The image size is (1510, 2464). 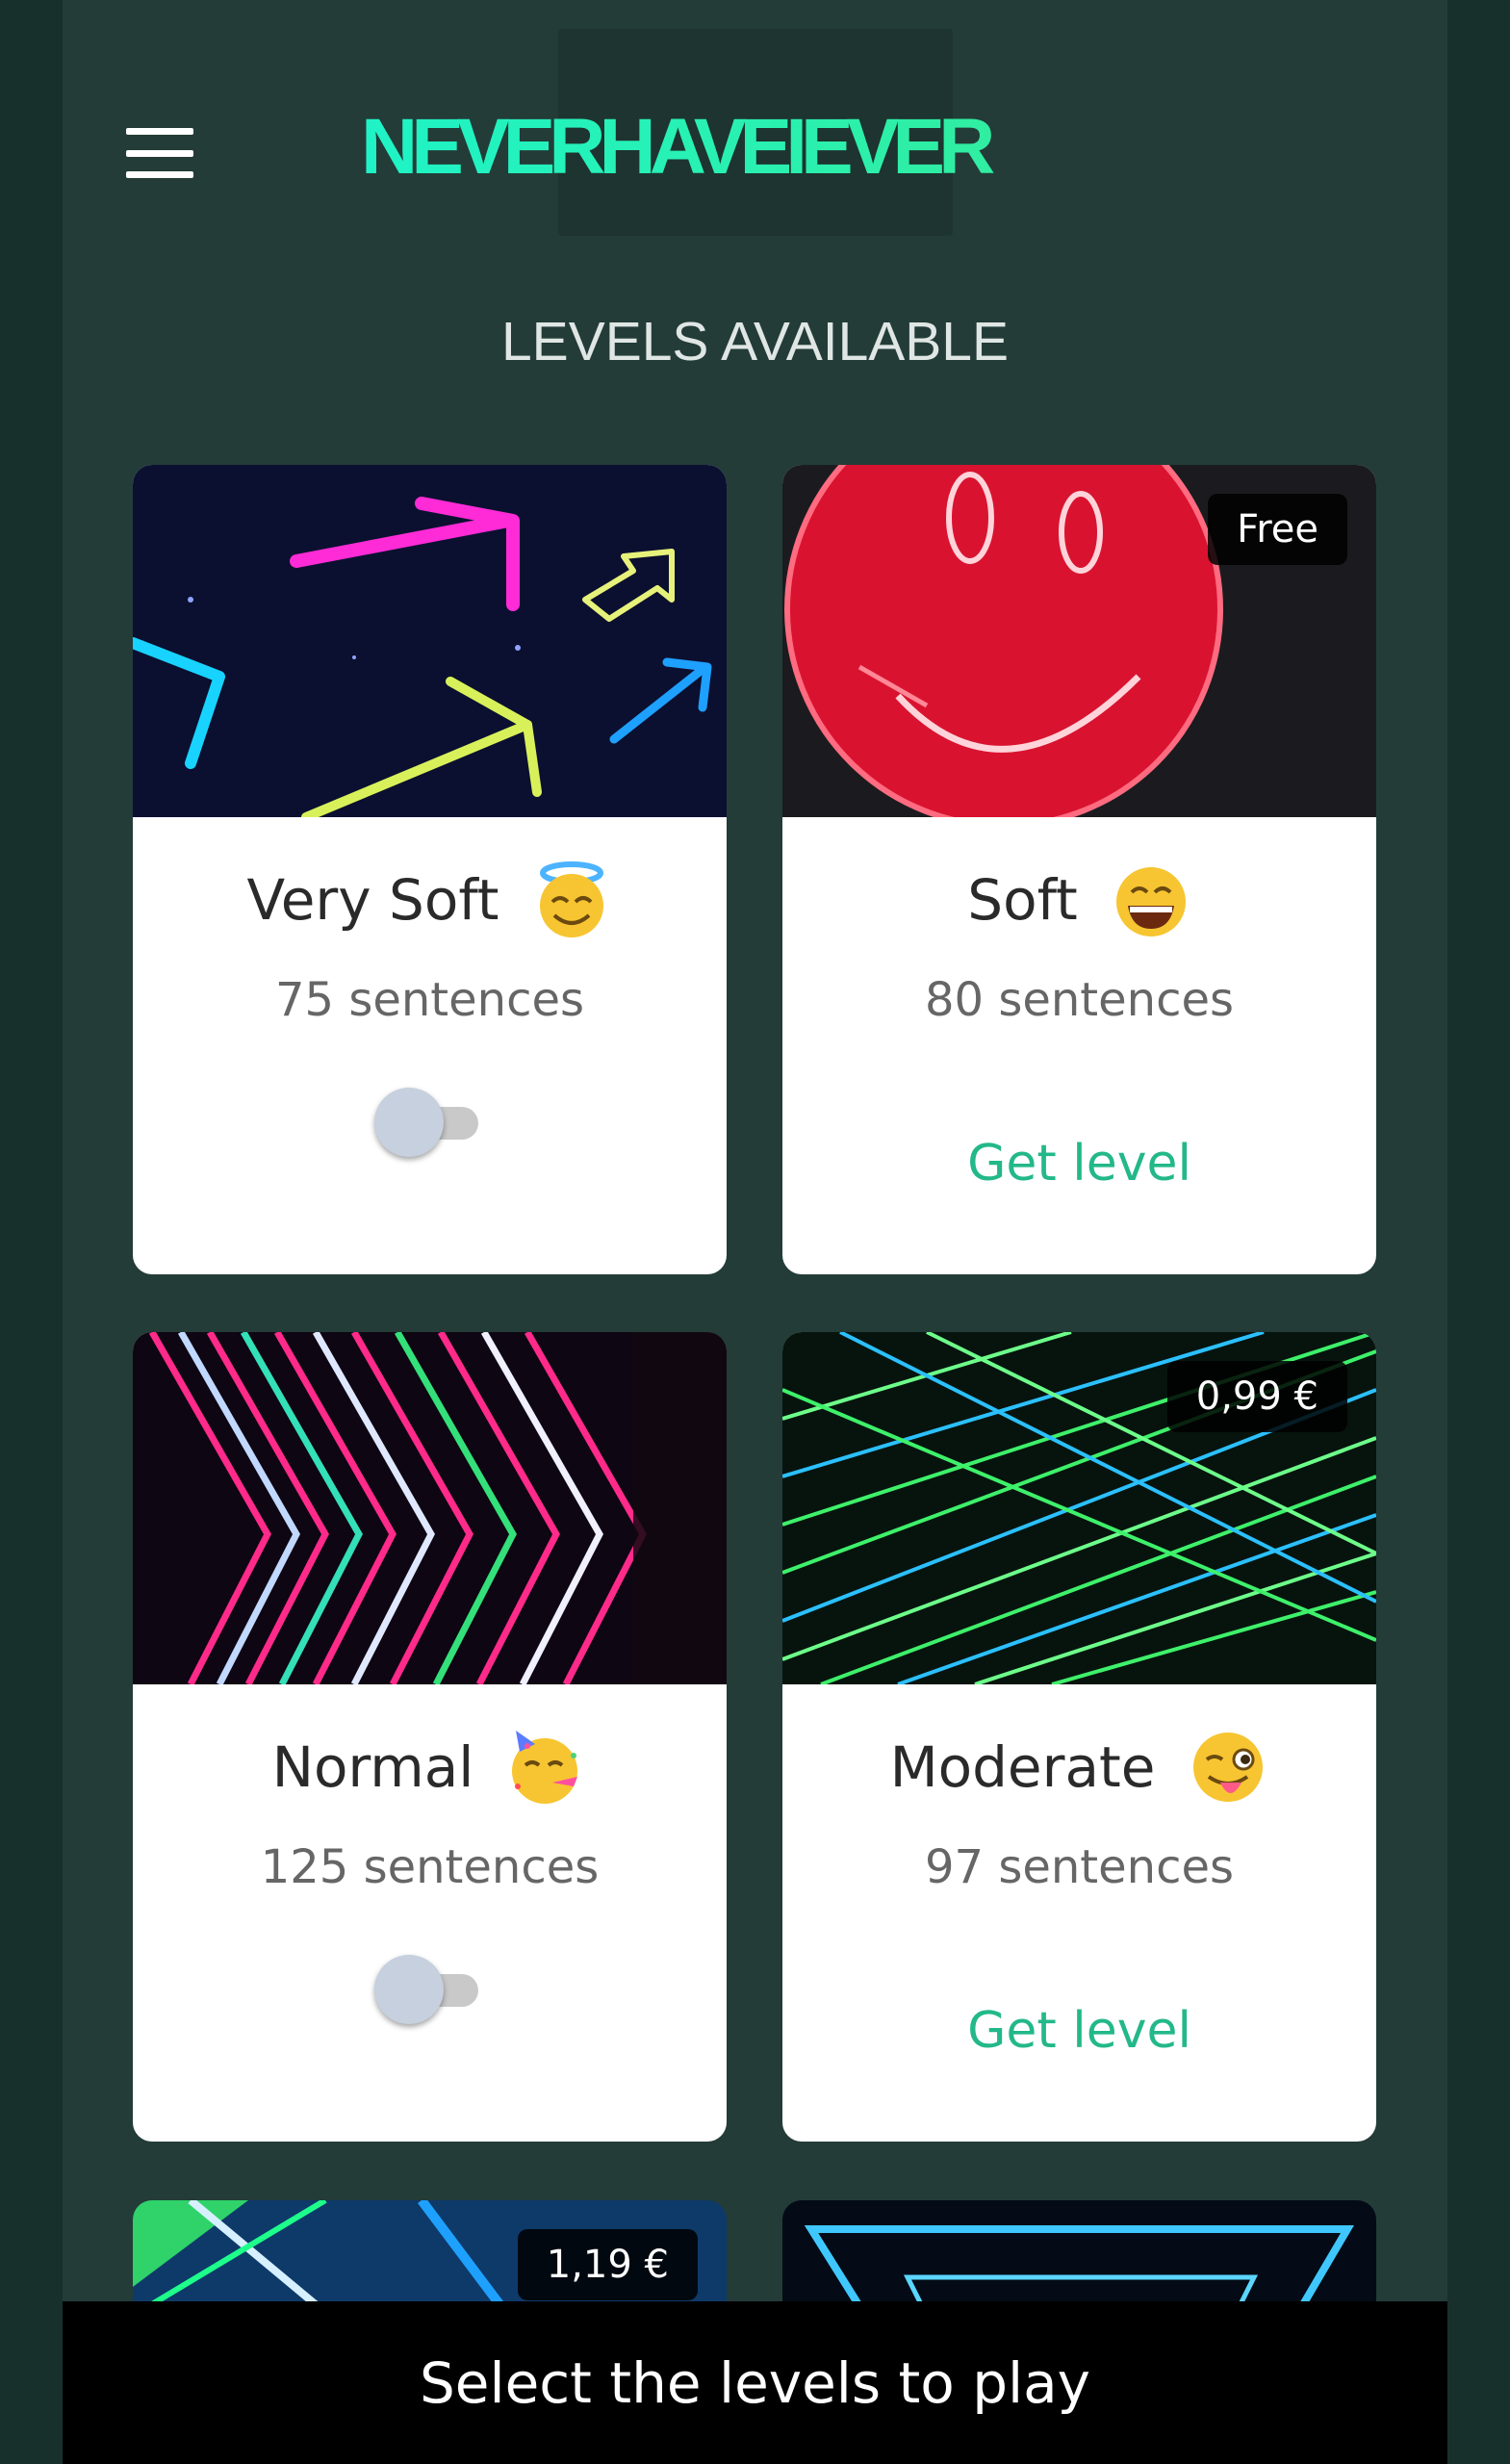 I want to click on winking-face-with-tongue-icon, so click(x=1228, y=1767).